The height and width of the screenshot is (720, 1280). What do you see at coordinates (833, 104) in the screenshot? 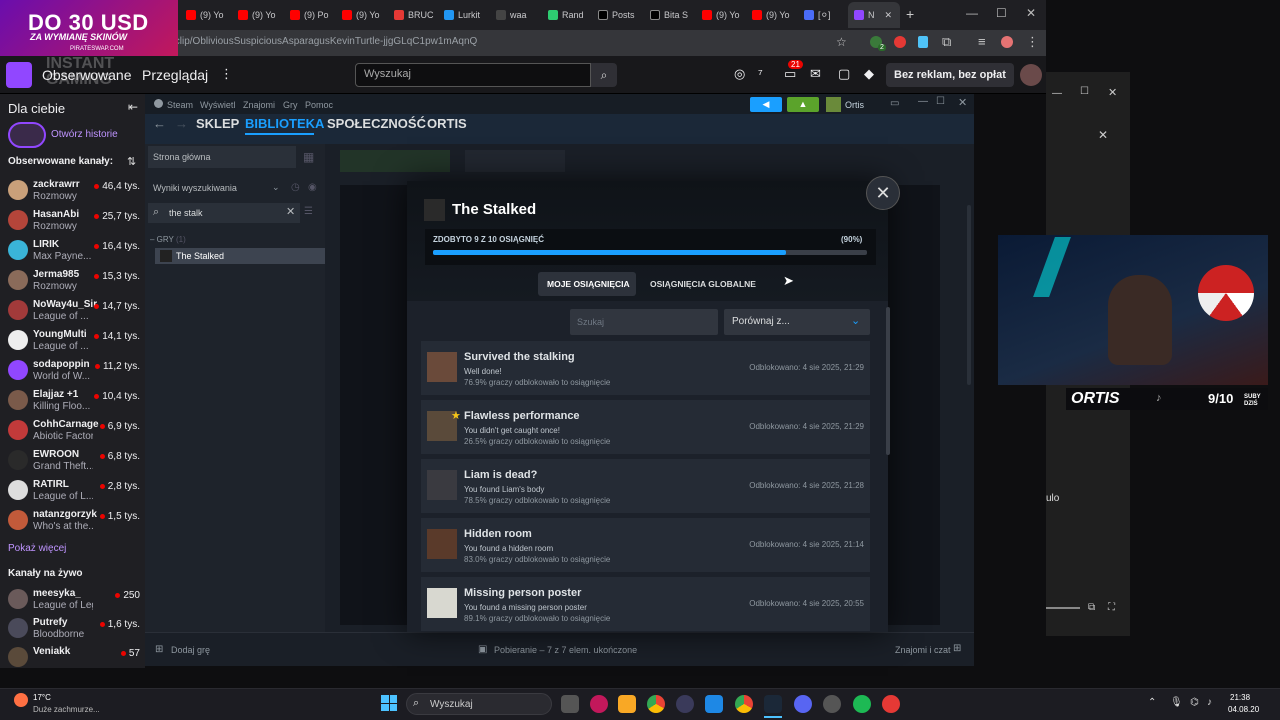
I see `steam-user-avatar` at bounding box center [833, 104].